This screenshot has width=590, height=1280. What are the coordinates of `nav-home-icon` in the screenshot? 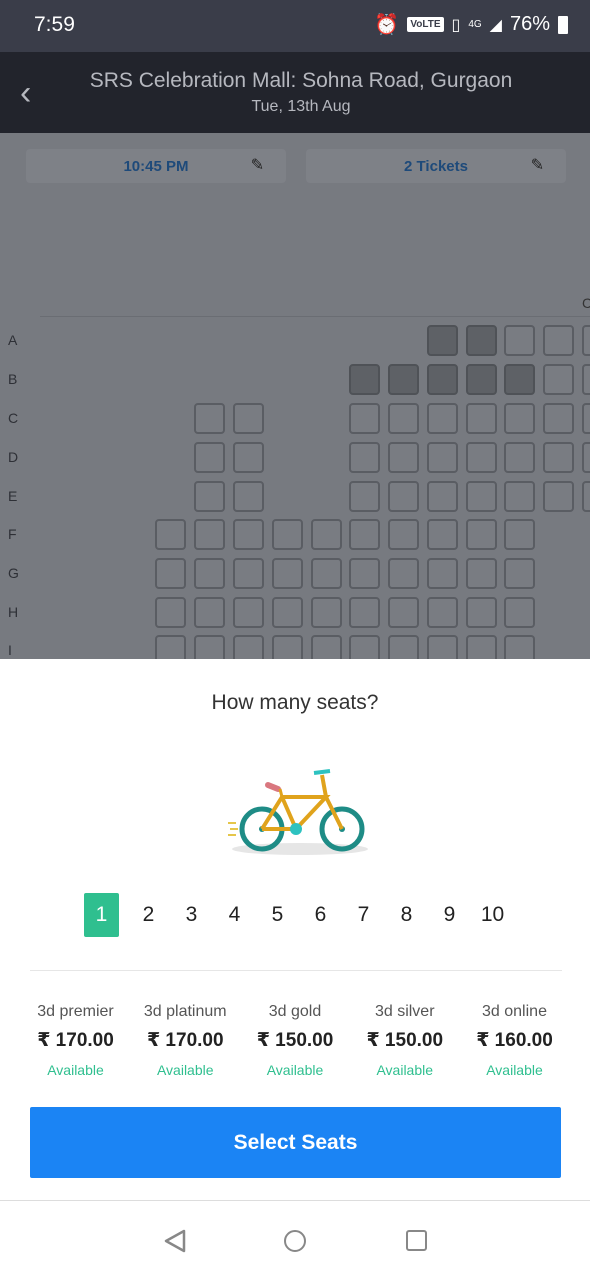 It's located at (295, 1241).